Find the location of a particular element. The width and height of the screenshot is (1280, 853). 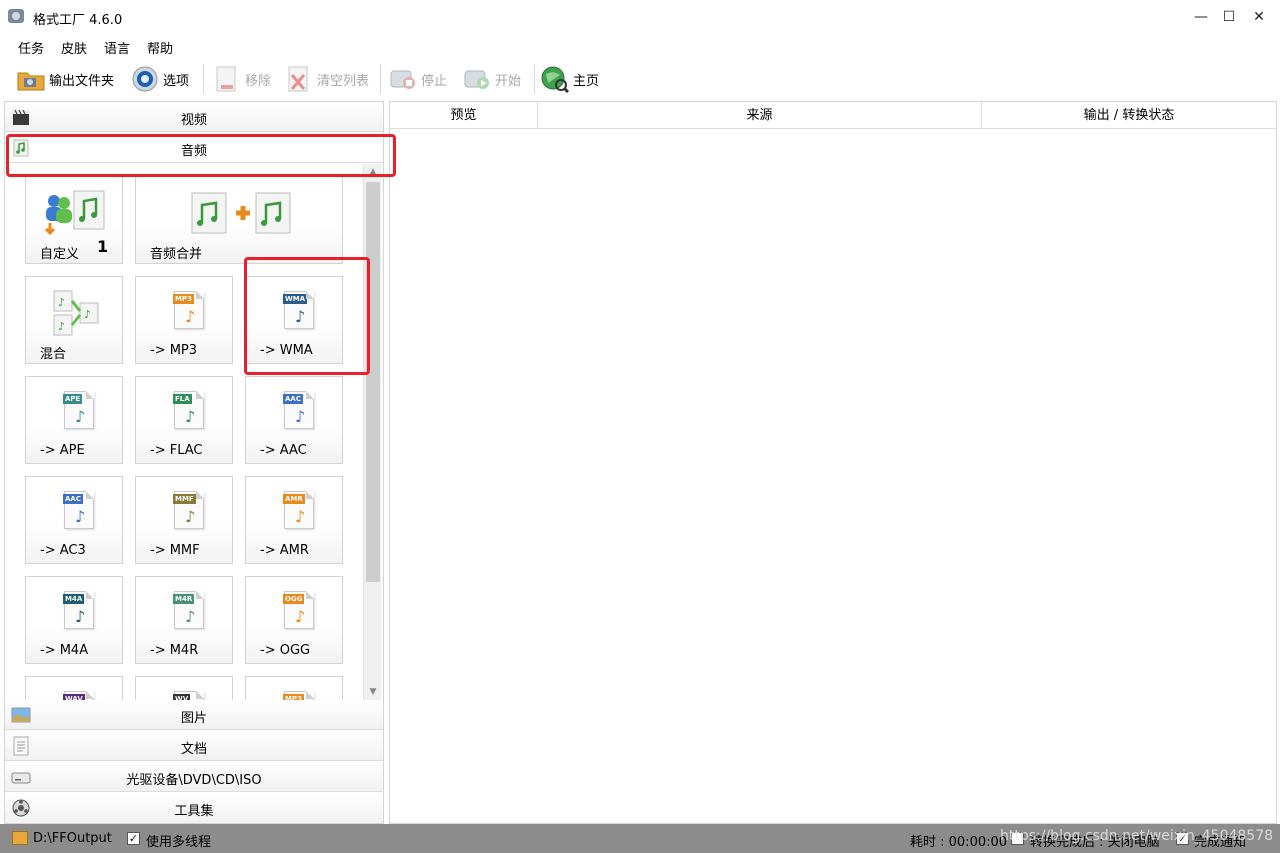

aac-icon: AAC ♪ is located at coordinates (298, 411).